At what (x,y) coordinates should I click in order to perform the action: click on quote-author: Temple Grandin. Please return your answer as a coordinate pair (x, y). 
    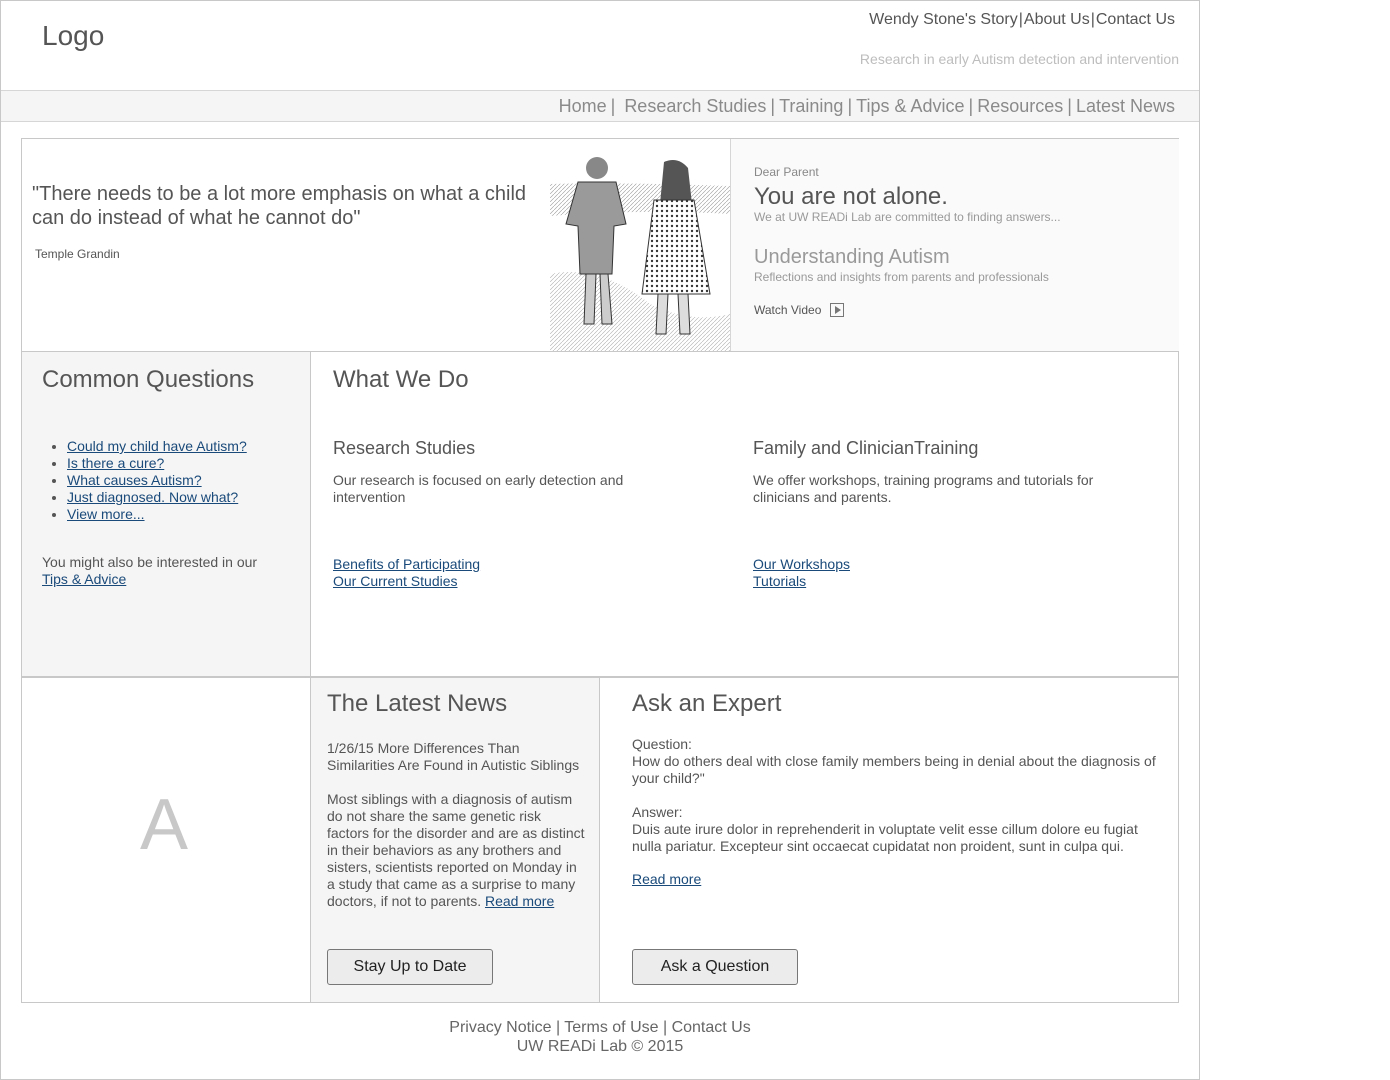
    Looking at the image, I should click on (77, 254).